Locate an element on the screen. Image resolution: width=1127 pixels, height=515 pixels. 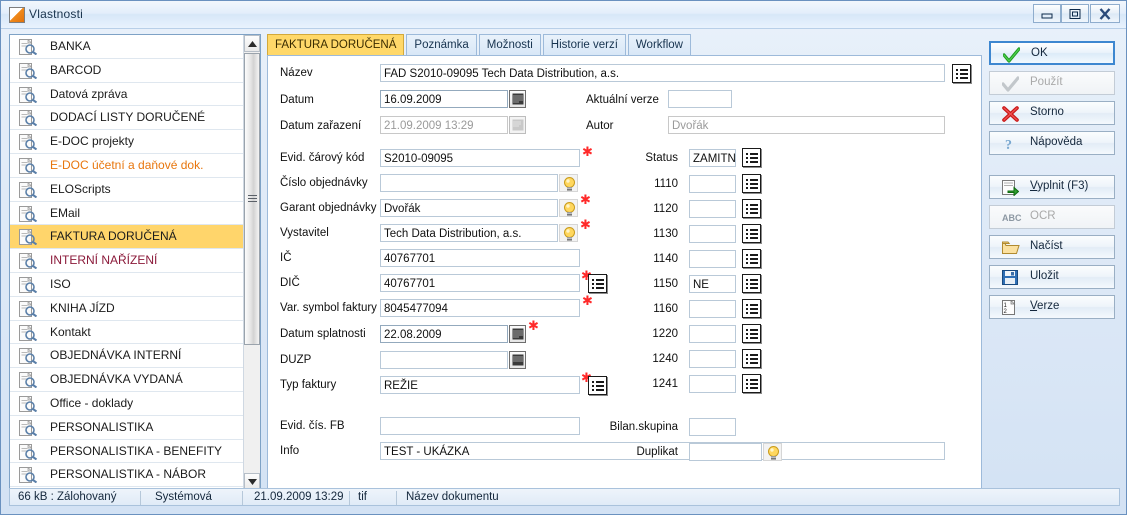
nazev-lookup-button is located at coordinates (961, 73).